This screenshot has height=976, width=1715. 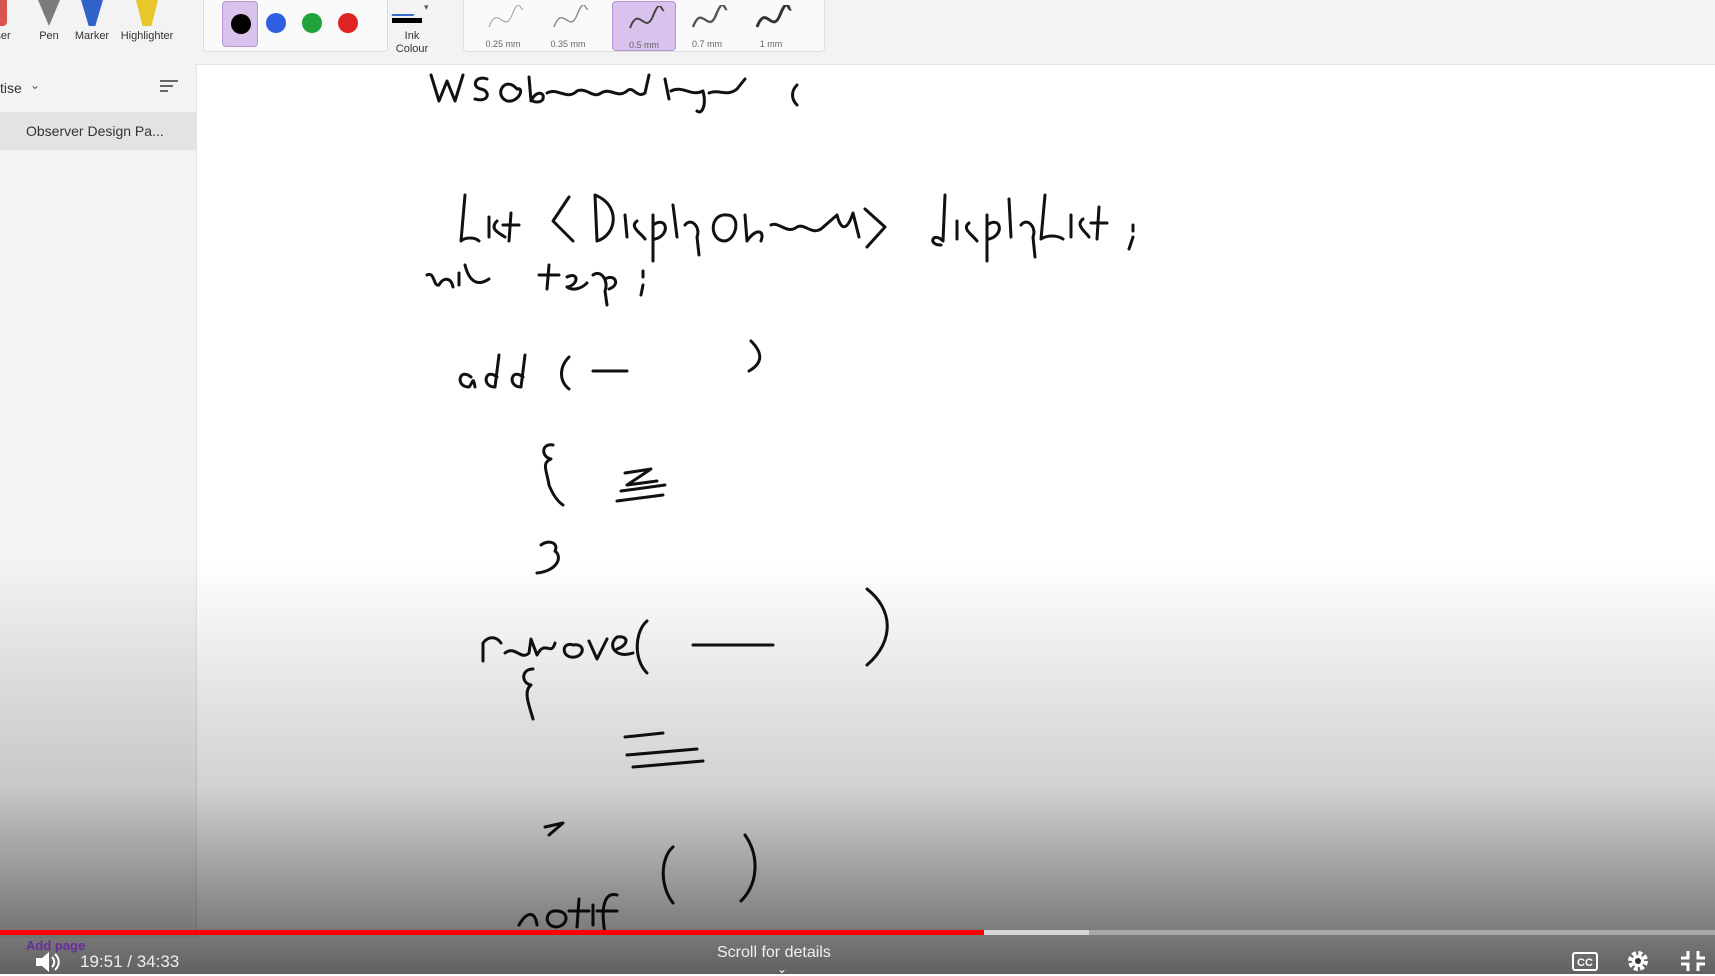 I want to click on thickness-option-selected: 0.5 mm, so click(x=644, y=26).